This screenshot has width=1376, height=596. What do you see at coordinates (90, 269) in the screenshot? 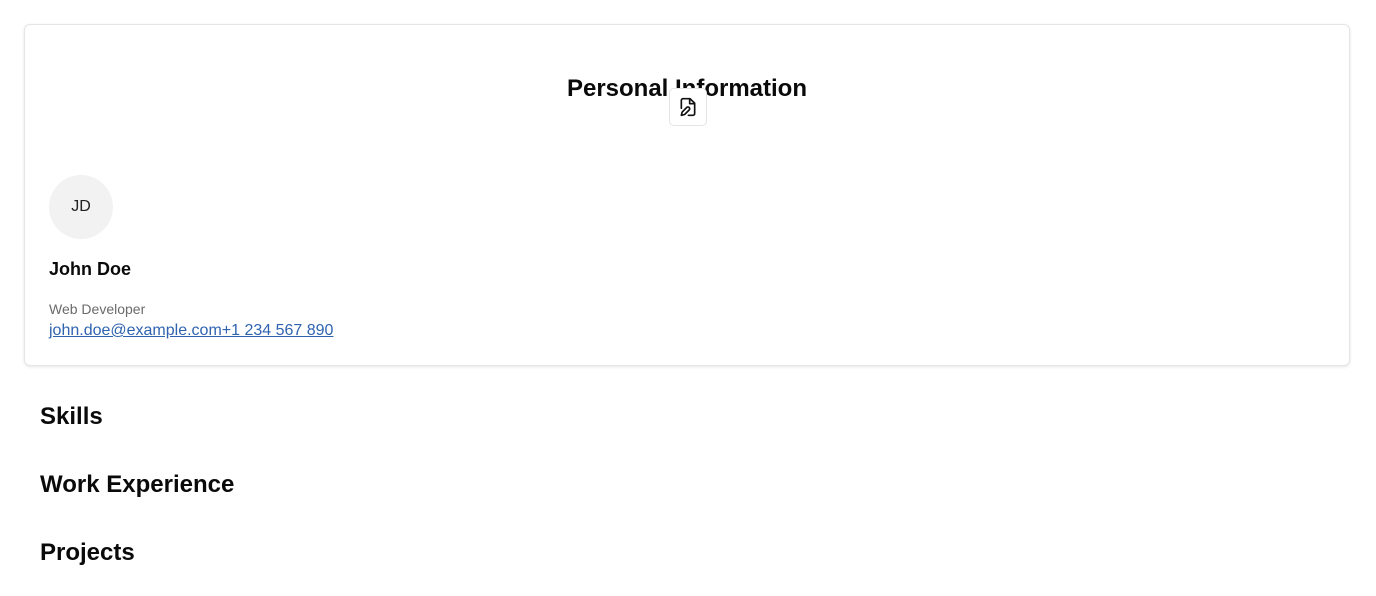
I see `person-name: John Doe` at bounding box center [90, 269].